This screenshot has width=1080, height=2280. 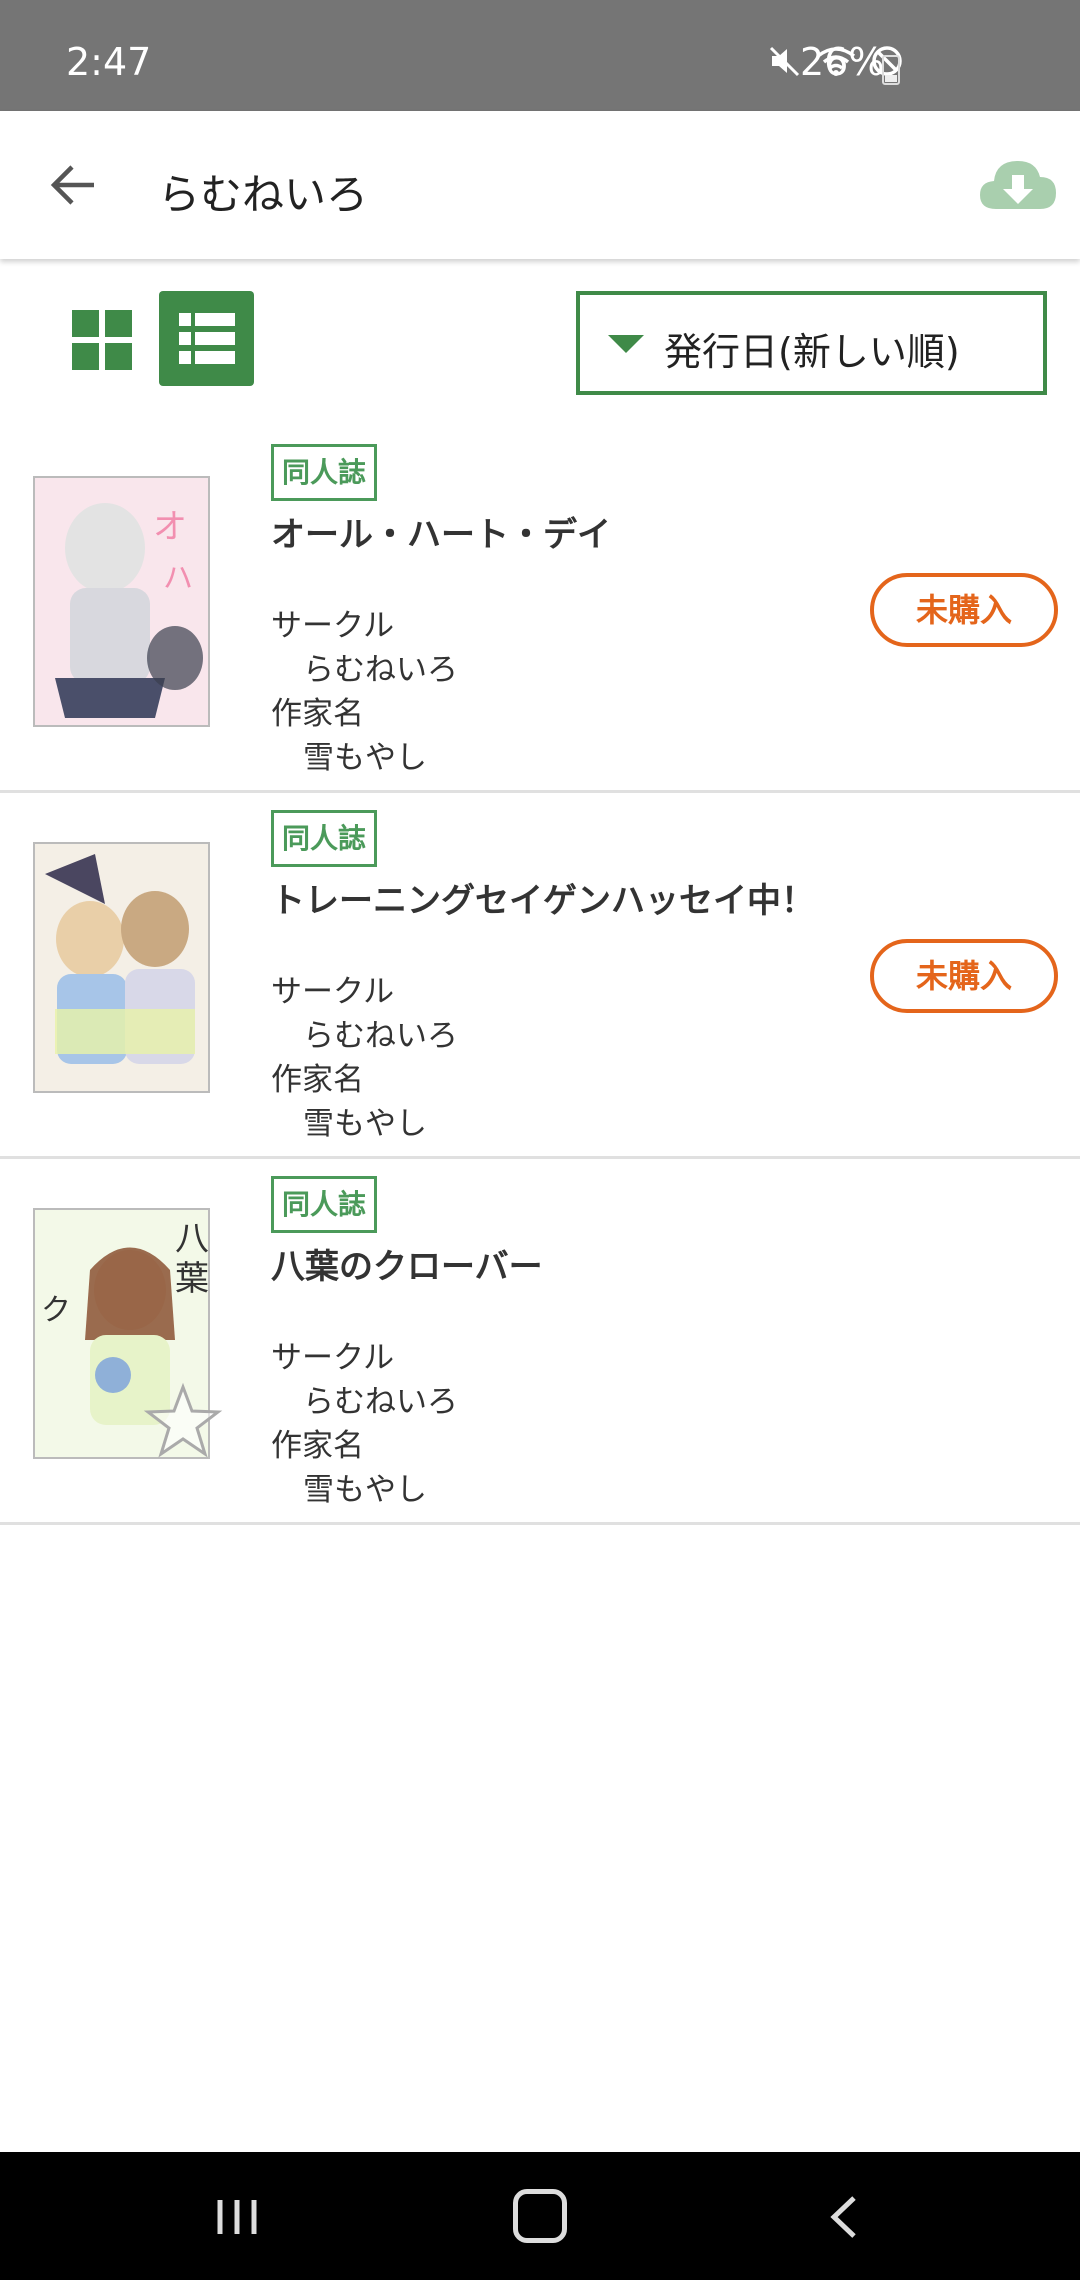 What do you see at coordinates (170, 527) in the screenshot?
I see `svg-text: オ` at bounding box center [170, 527].